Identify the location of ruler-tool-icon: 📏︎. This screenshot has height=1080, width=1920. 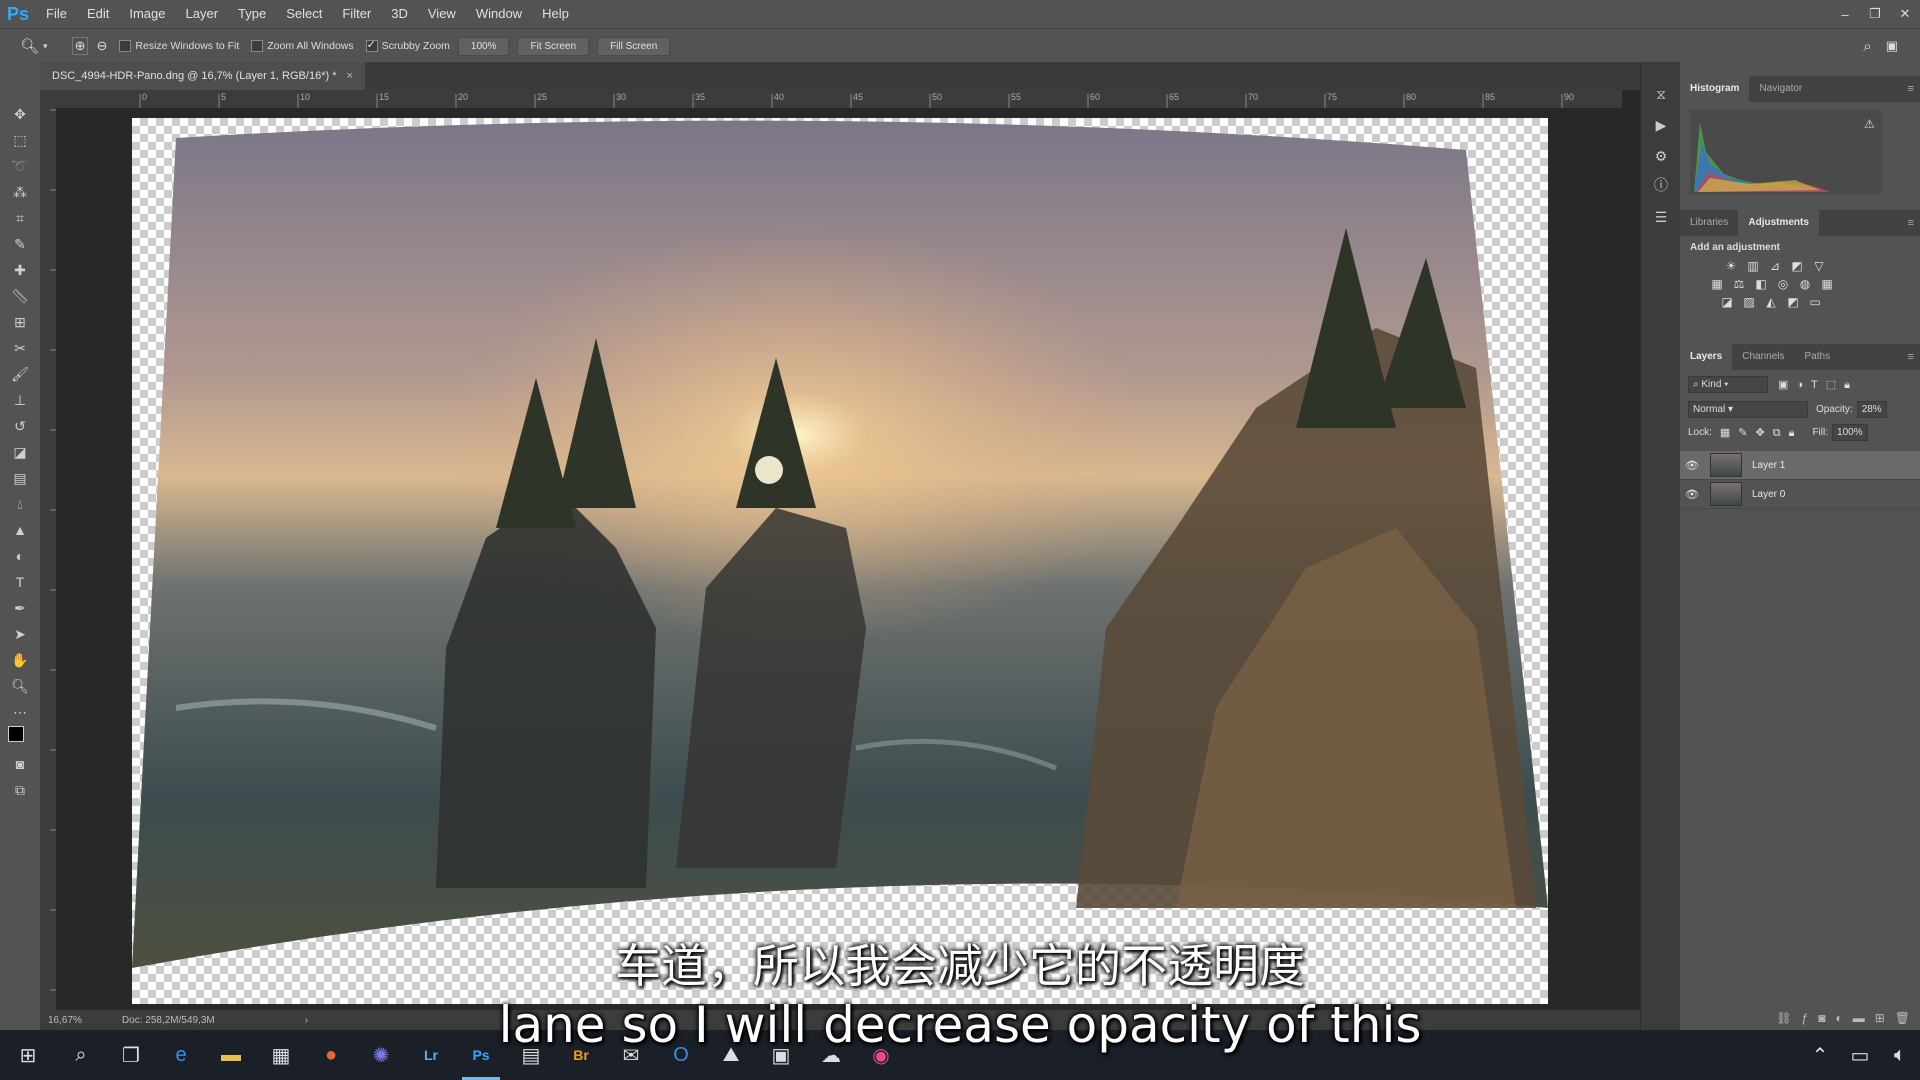
(20, 296).